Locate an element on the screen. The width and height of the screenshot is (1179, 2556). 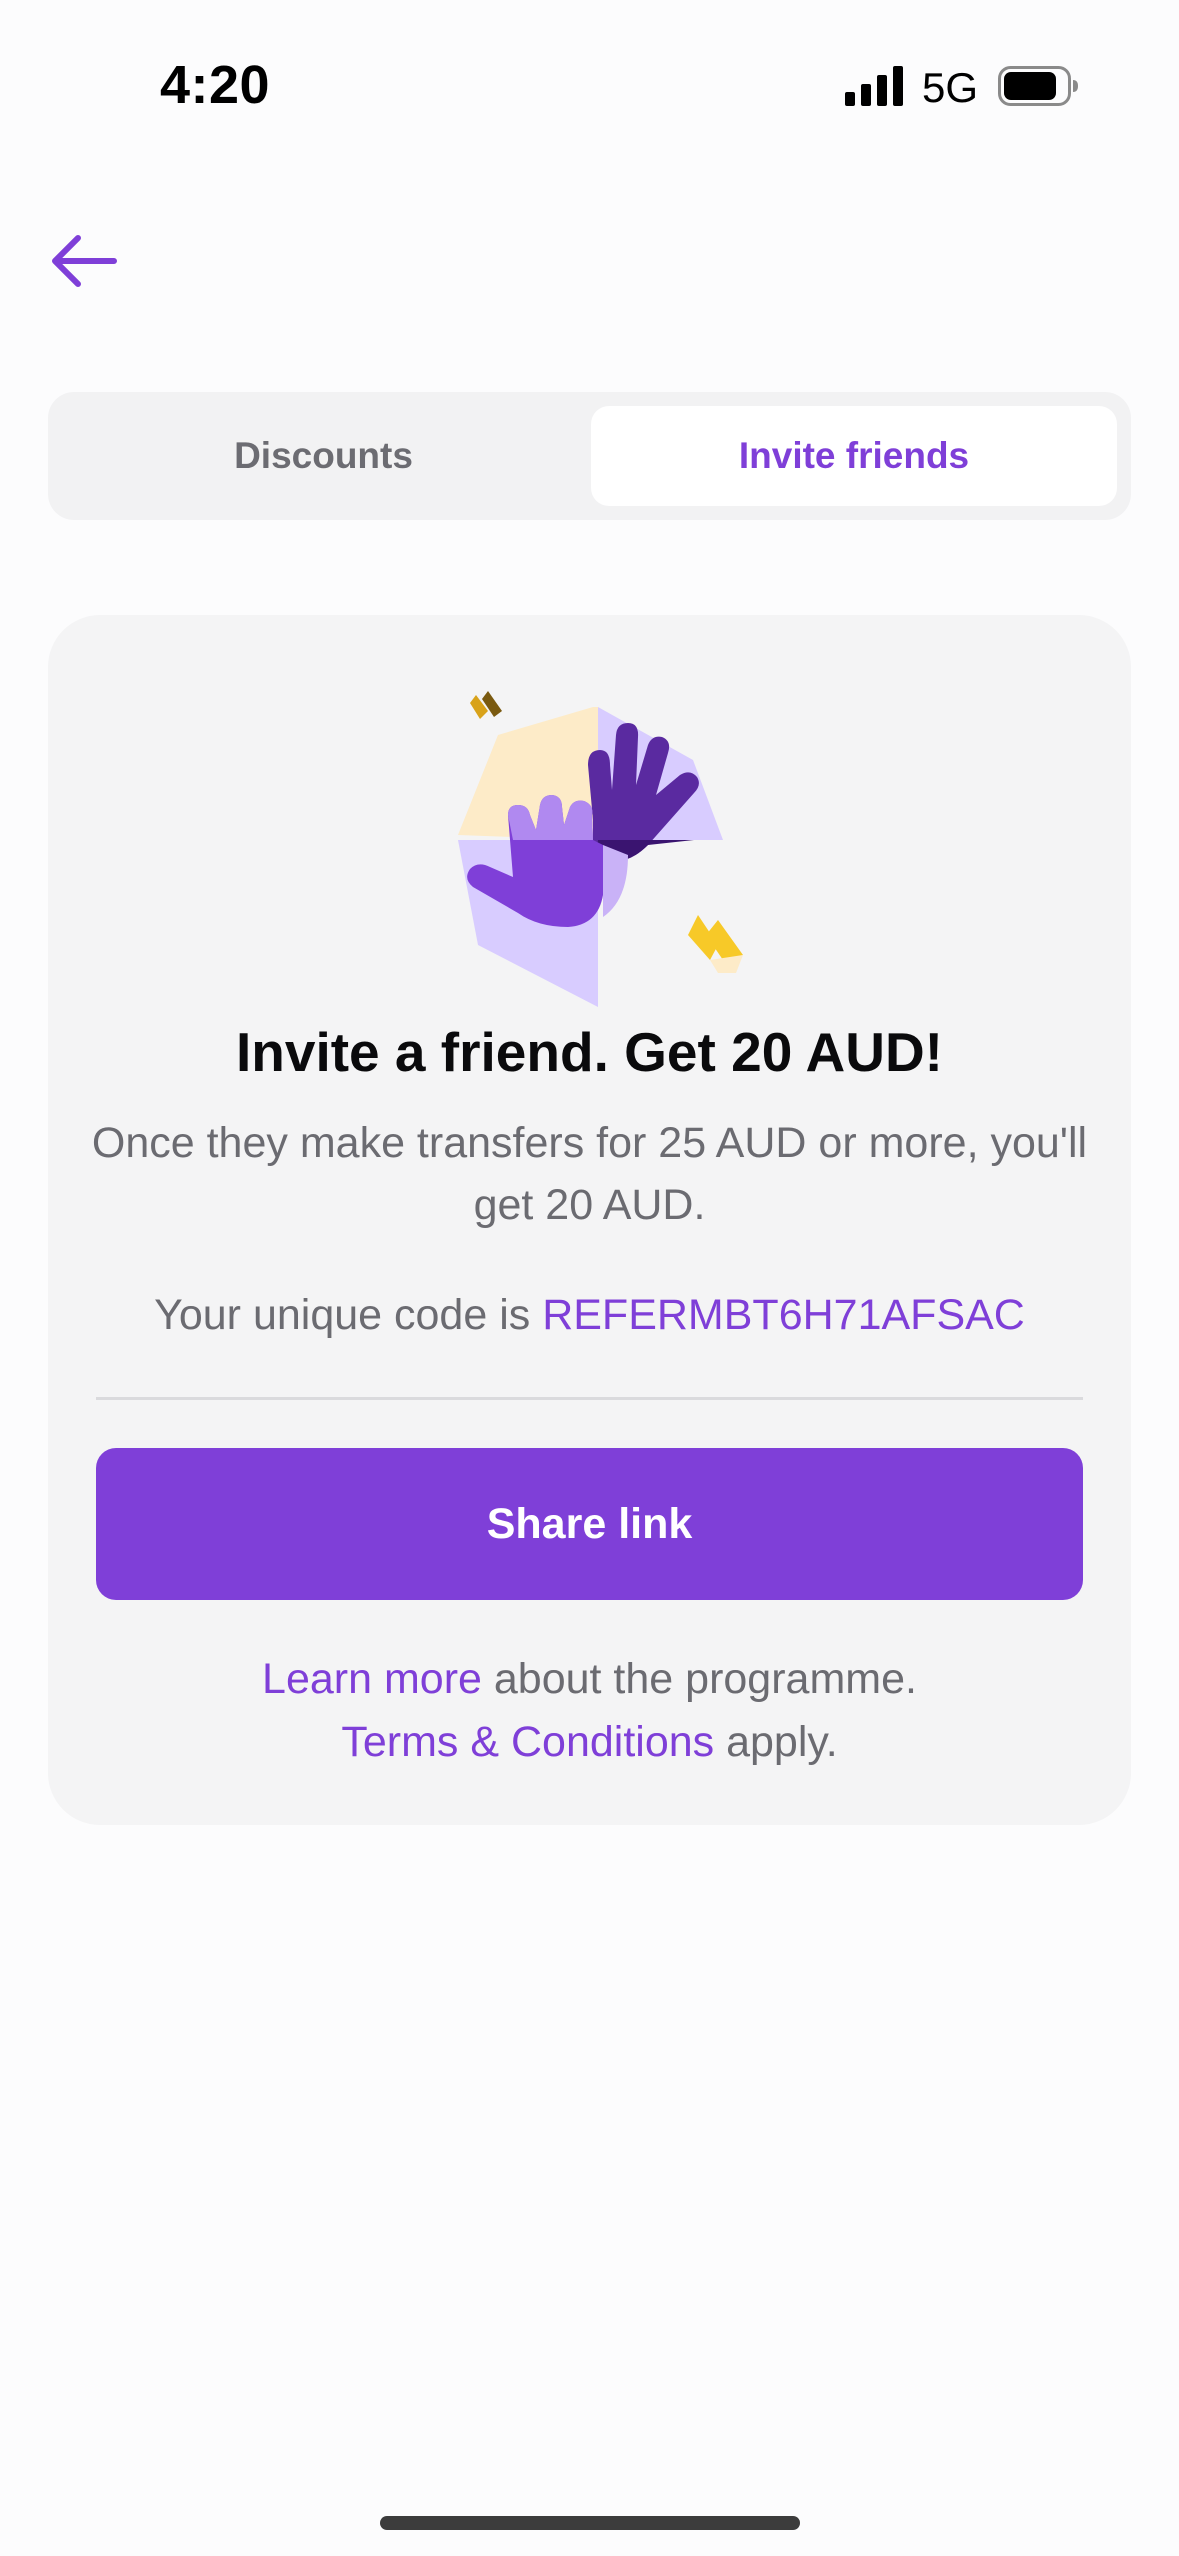
arrow-left-icon is located at coordinates (84, 261).